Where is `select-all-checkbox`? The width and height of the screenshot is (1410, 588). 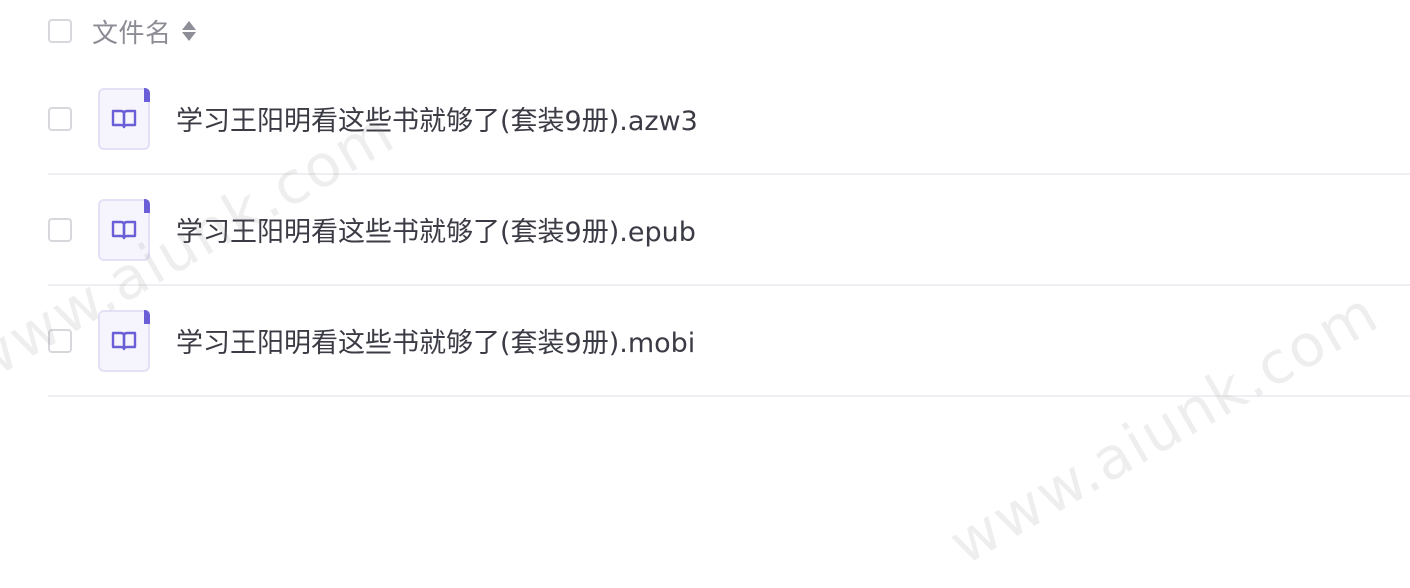
select-all-checkbox is located at coordinates (60, 31).